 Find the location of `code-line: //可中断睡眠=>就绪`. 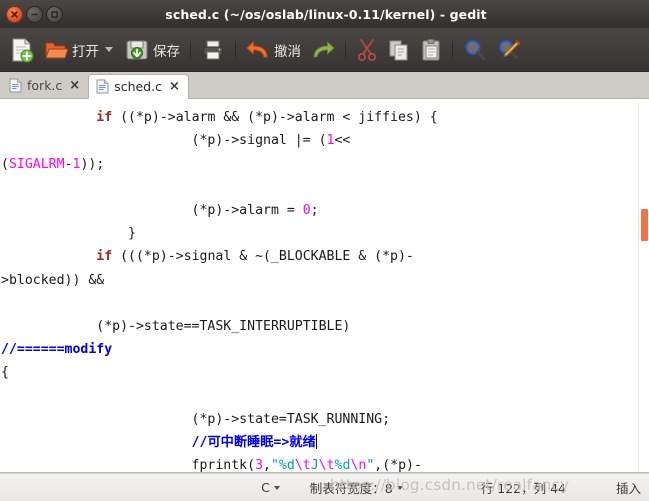

code-line: //可中断睡眠=>就绪 is located at coordinates (254, 441).